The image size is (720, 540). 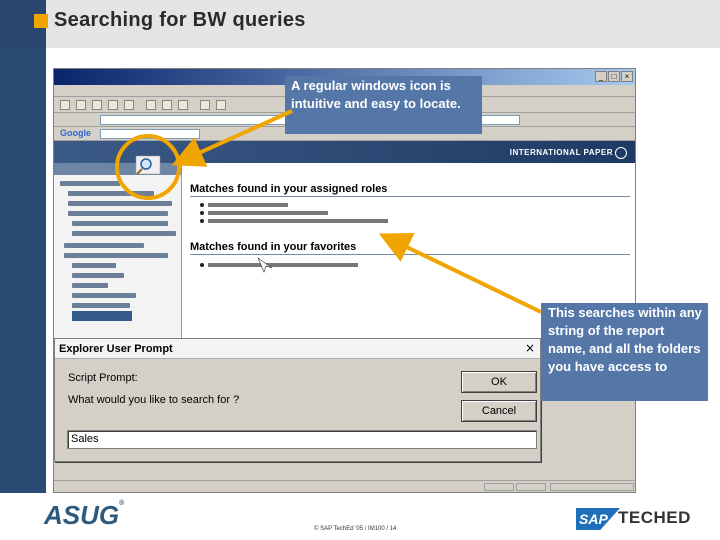 What do you see at coordinates (116, 349) in the screenshot?
I see `dialog-title: Explorer User Prompt` at bounding box center [116, 349].